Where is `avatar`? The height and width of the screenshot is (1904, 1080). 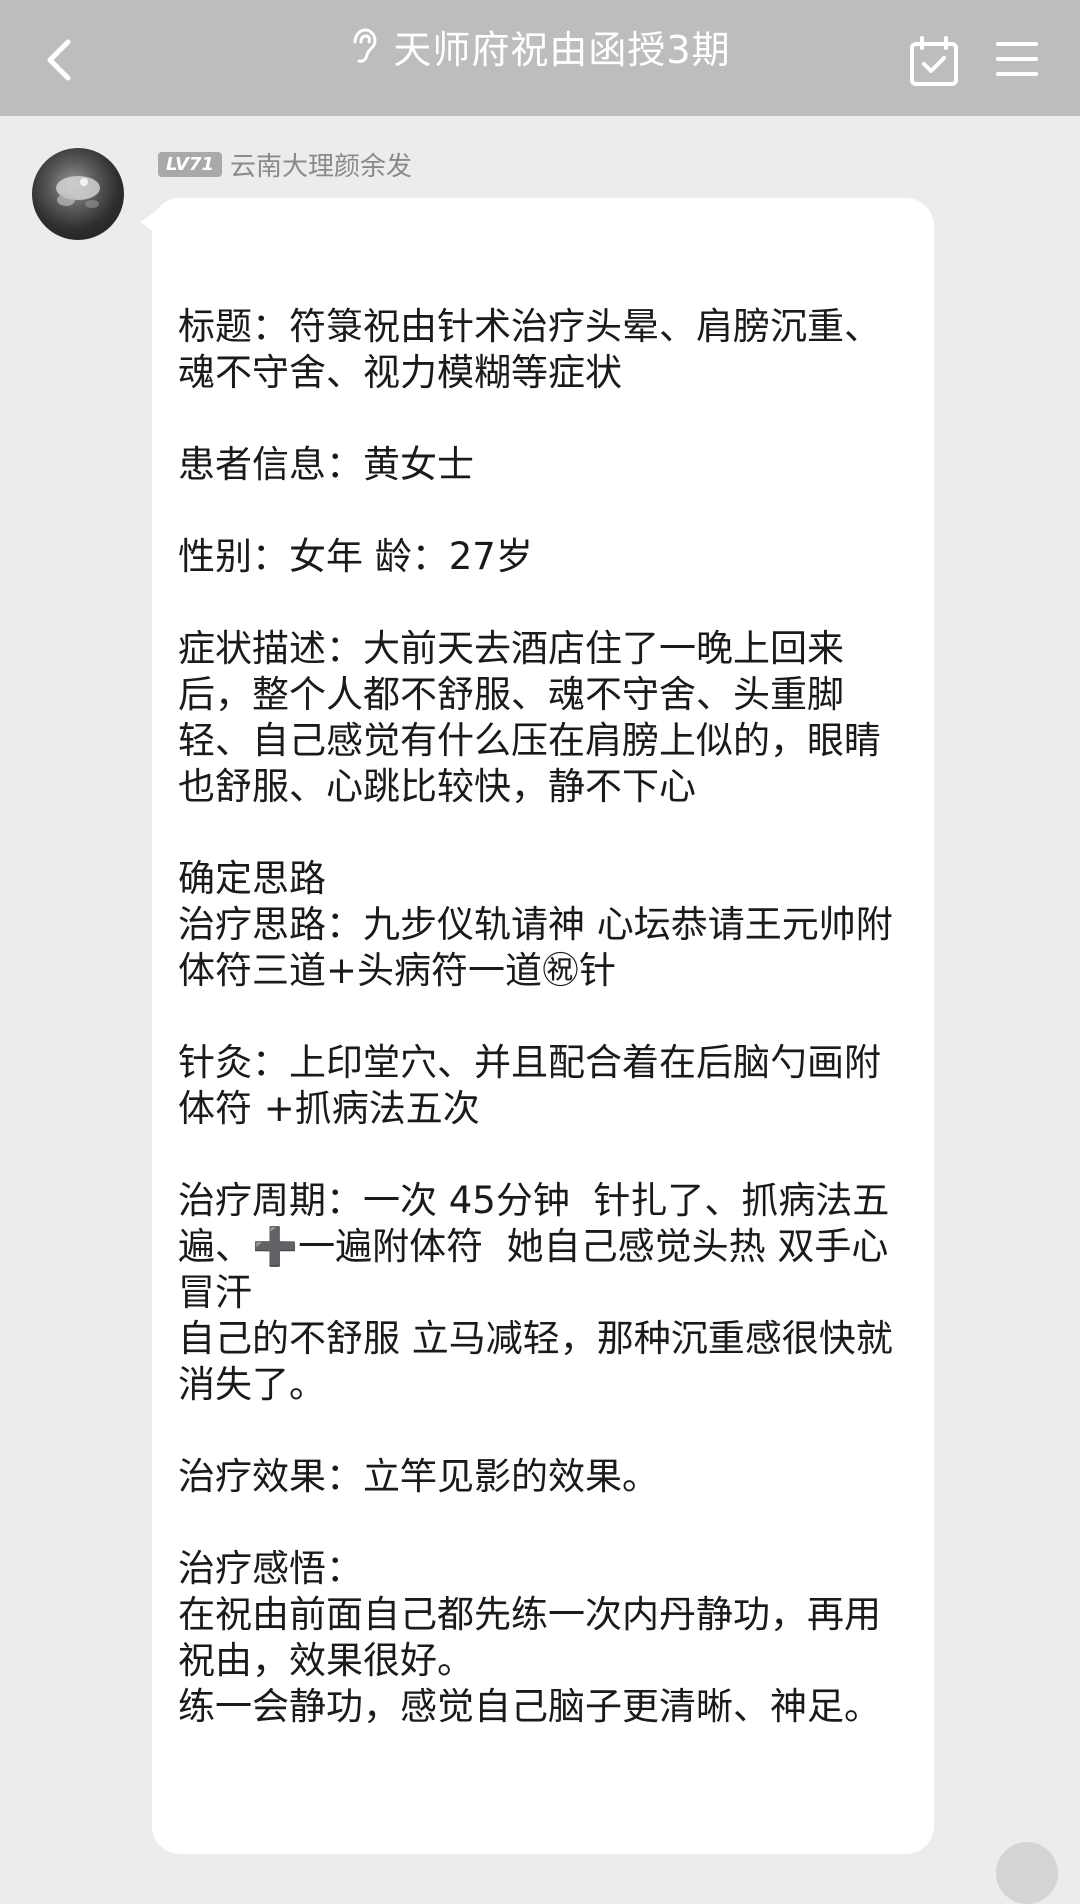 avatar is located at coordinates (78, 194).